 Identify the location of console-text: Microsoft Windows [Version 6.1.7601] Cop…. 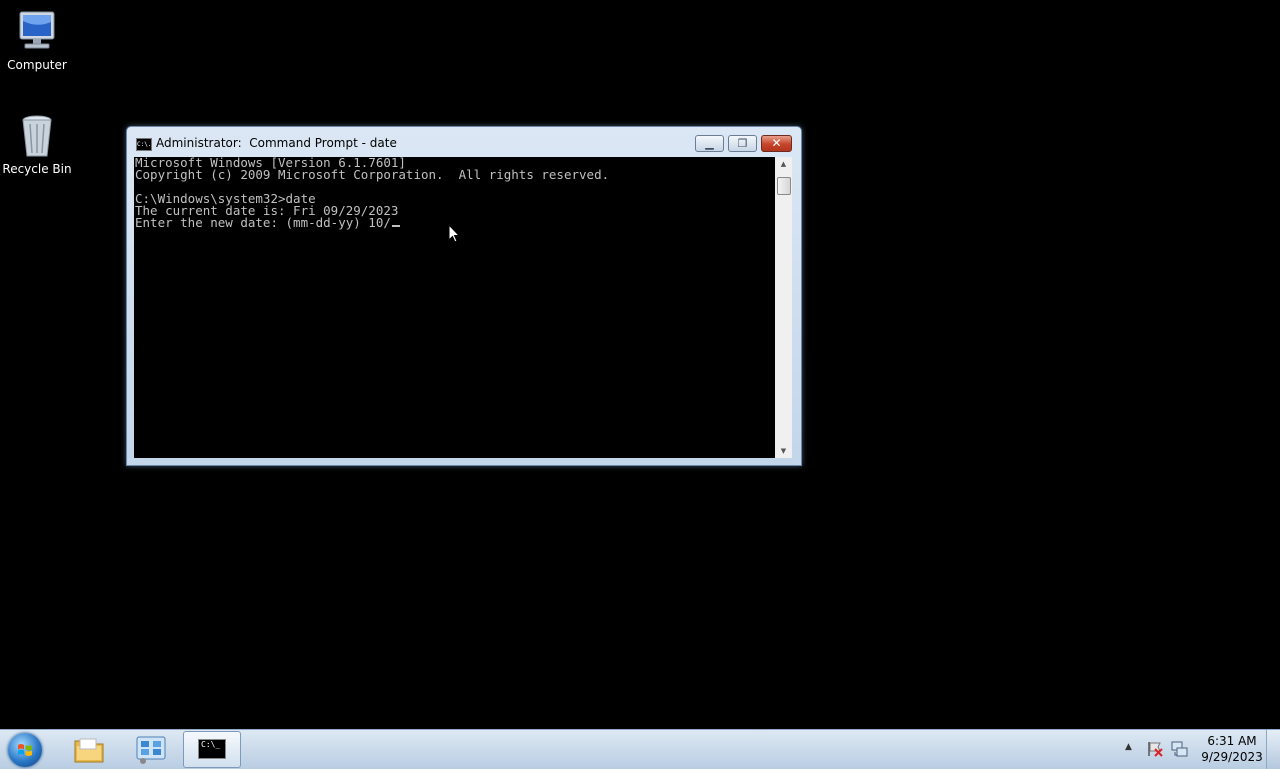
(372, 193).